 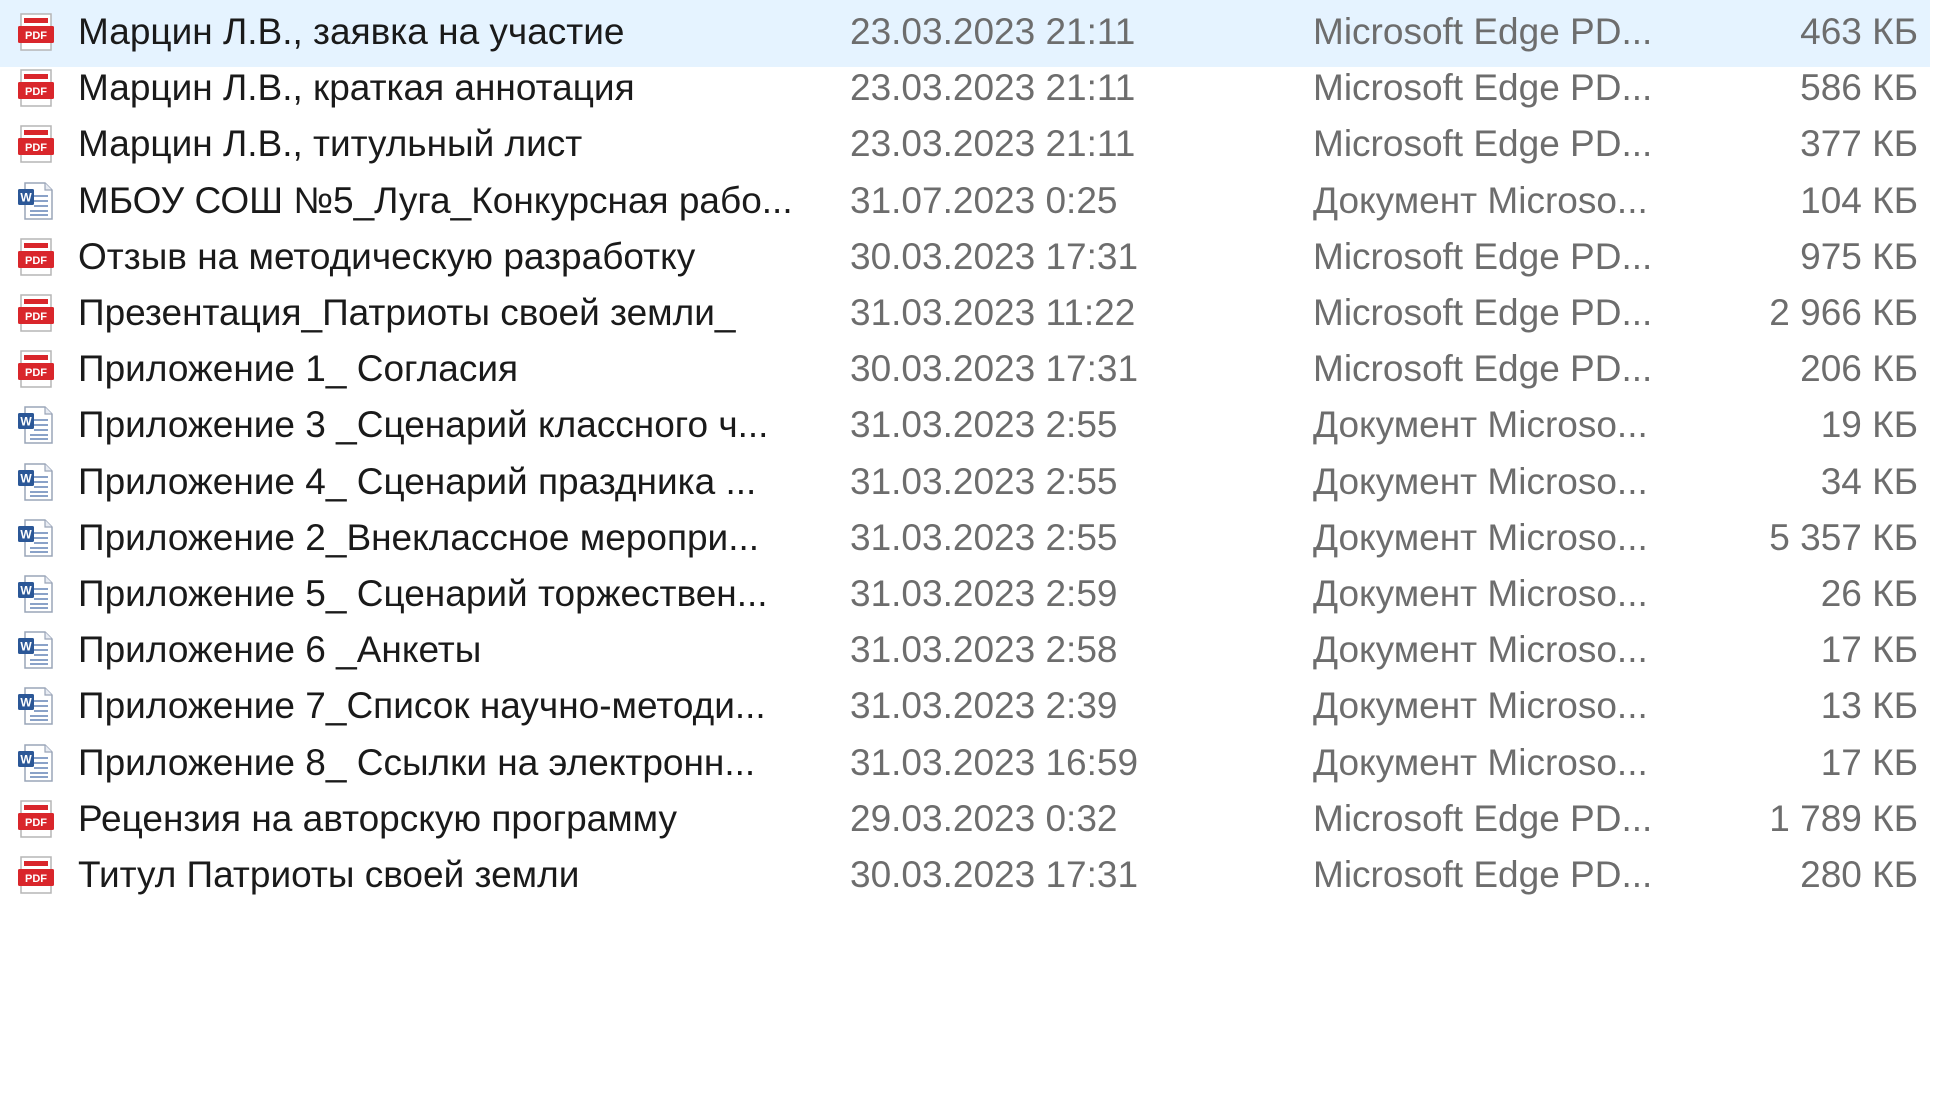 I want to click on file-size: 280 КБ, so click(x=1859, y=874).